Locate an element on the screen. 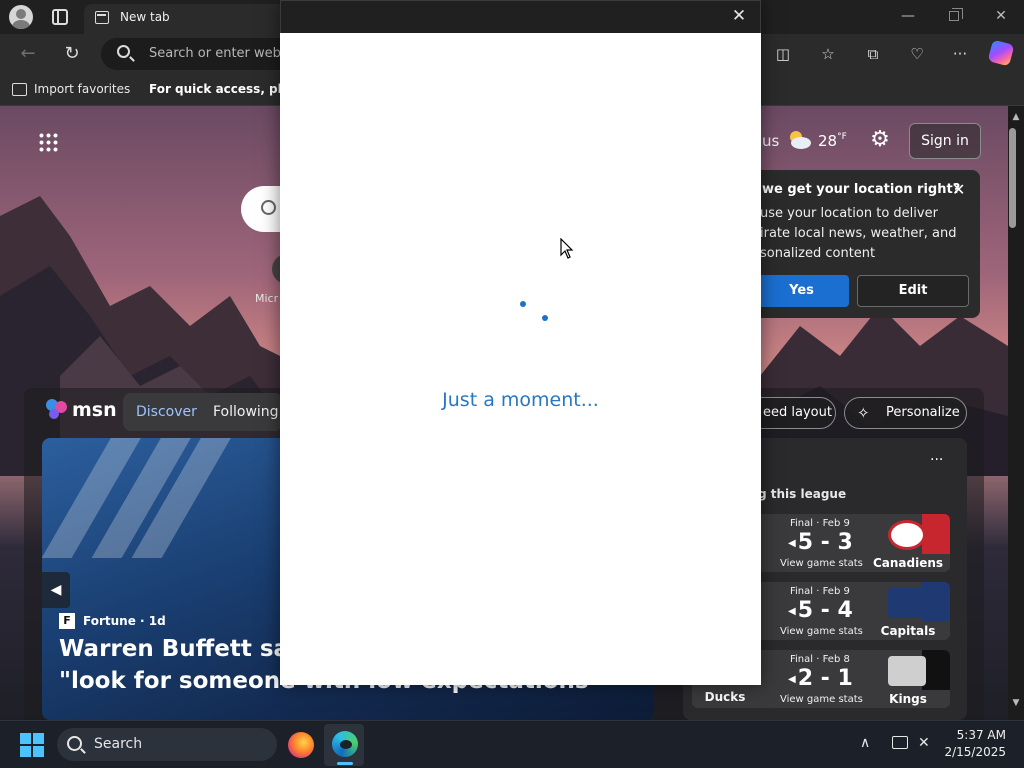 This screenshot has height=768, width=1024. taskbar-search: Search is located at coordinates (167, 744).